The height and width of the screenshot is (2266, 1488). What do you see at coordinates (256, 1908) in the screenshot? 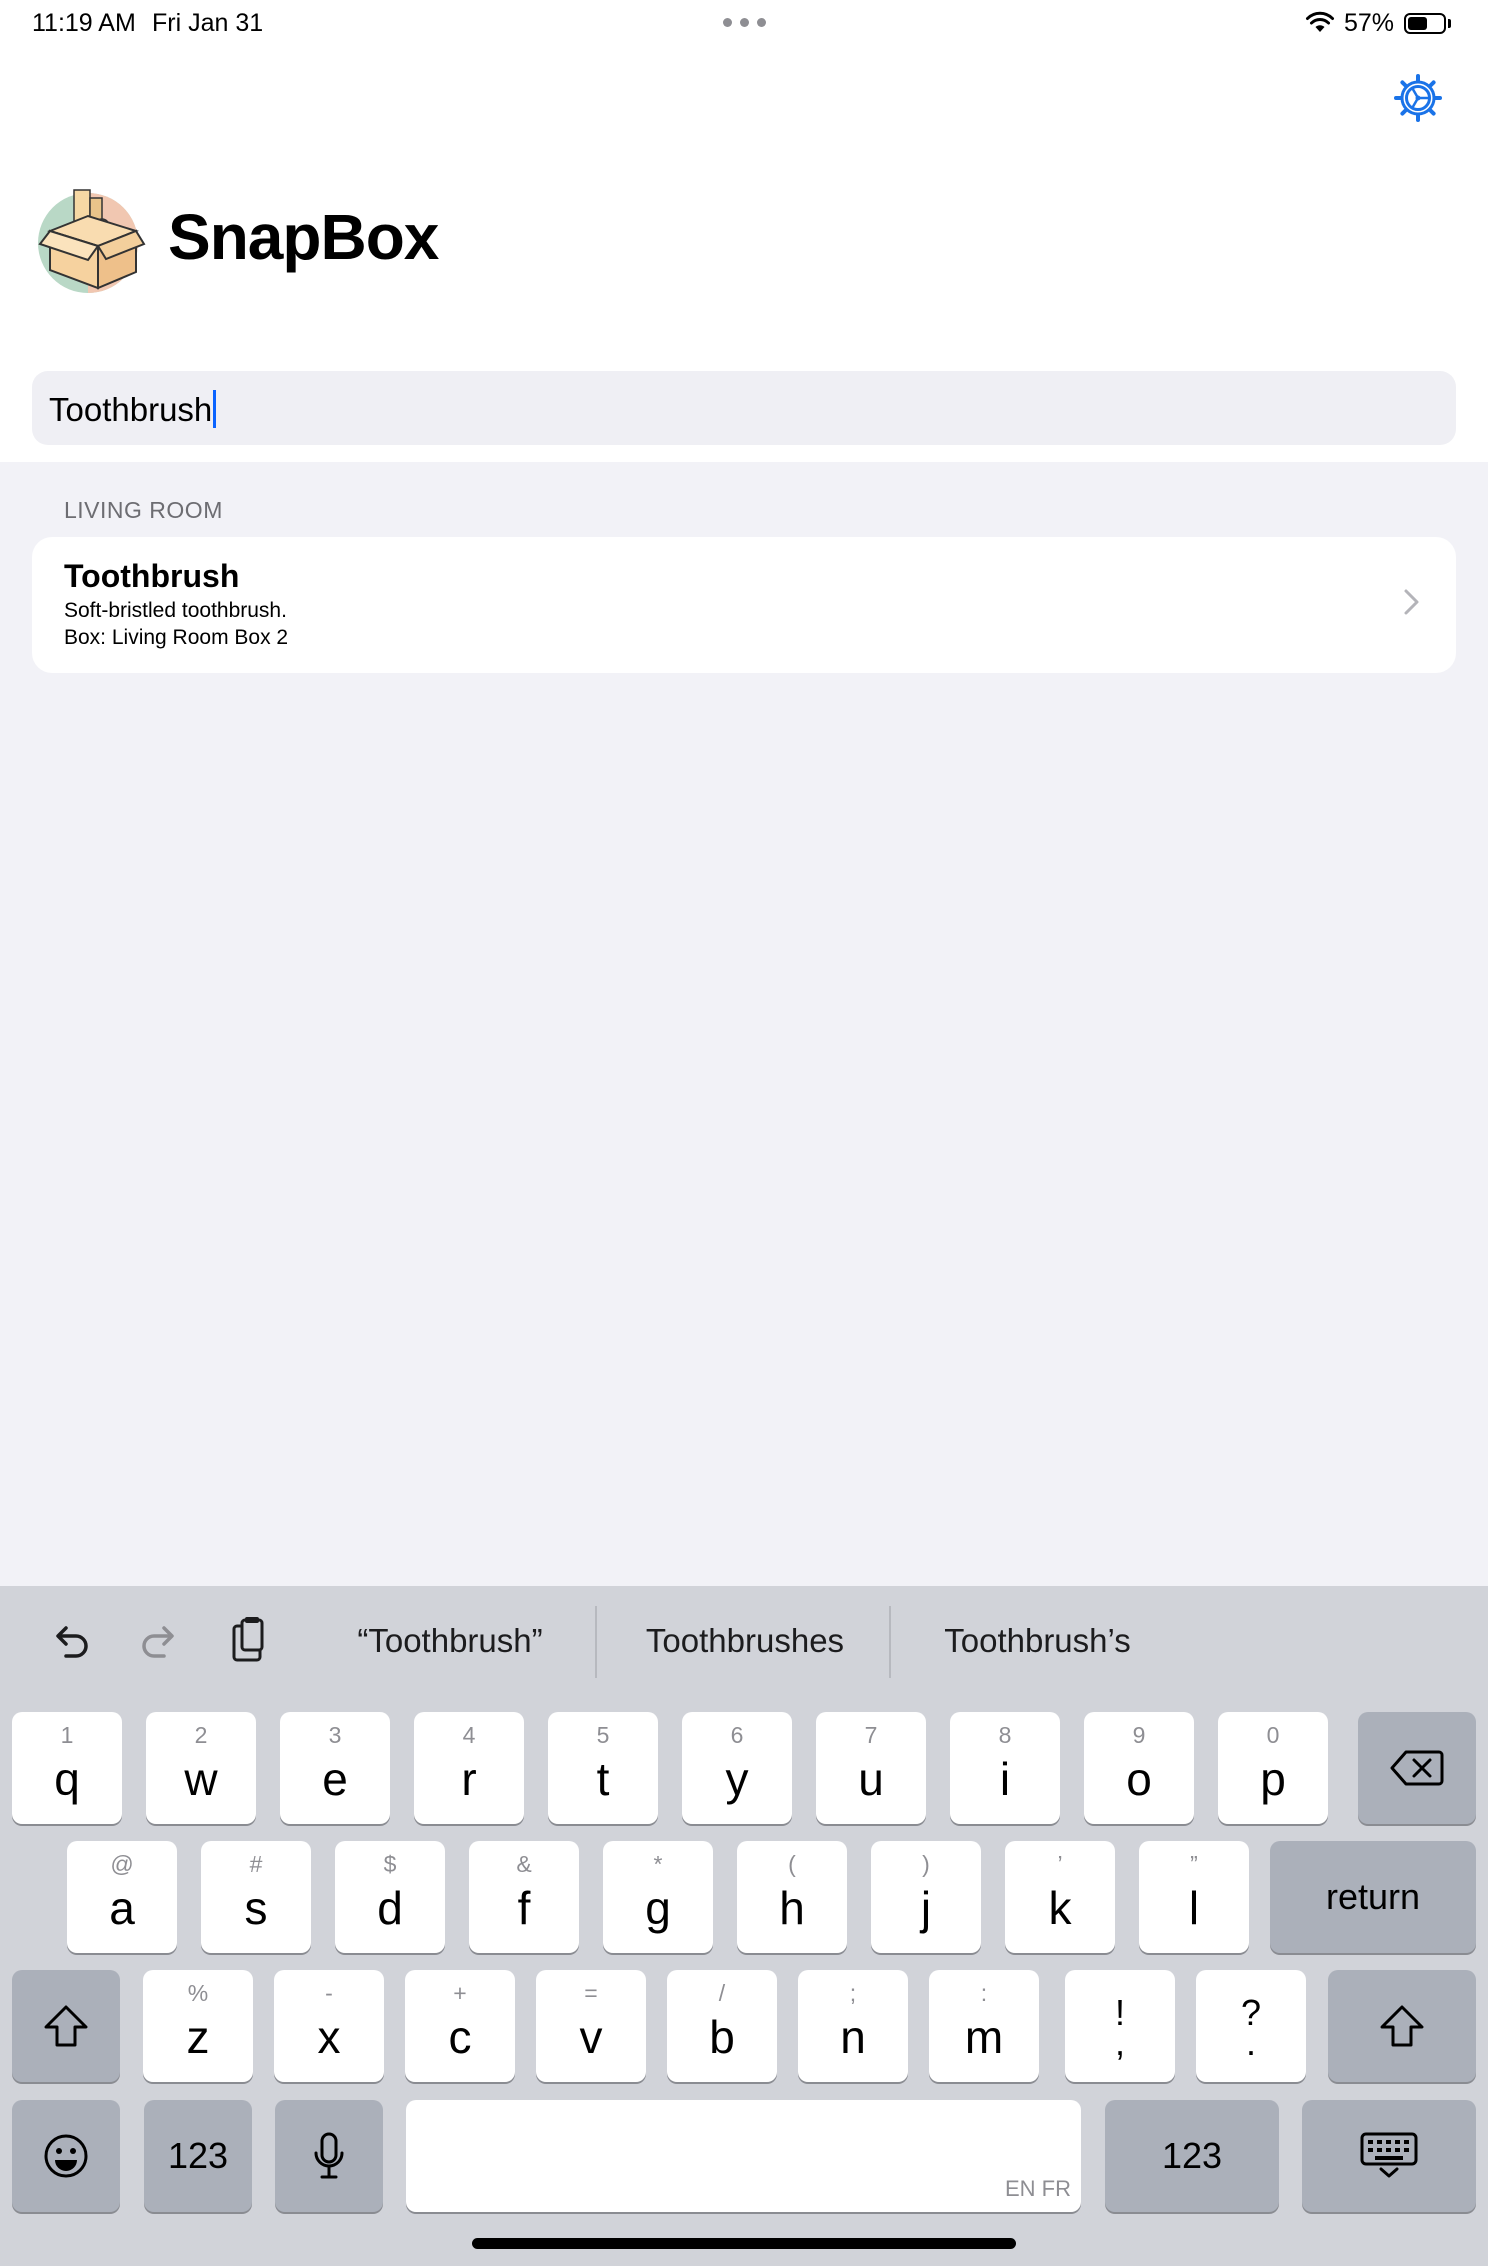
I see `key-letter: s` at bounding box center [256, 1908].